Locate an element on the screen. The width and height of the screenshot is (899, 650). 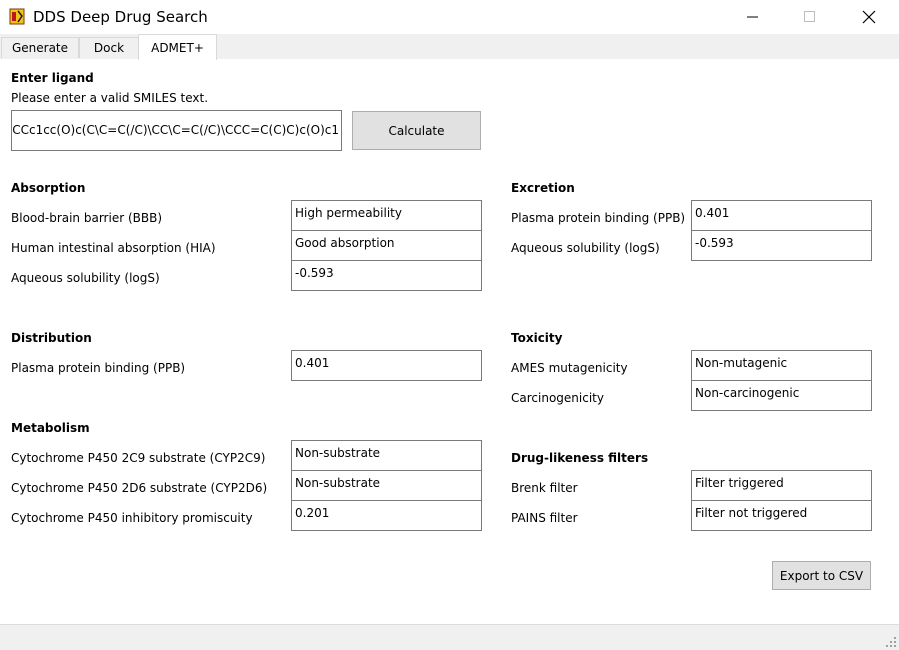
maximize-button is located at coordinates (810, 17).